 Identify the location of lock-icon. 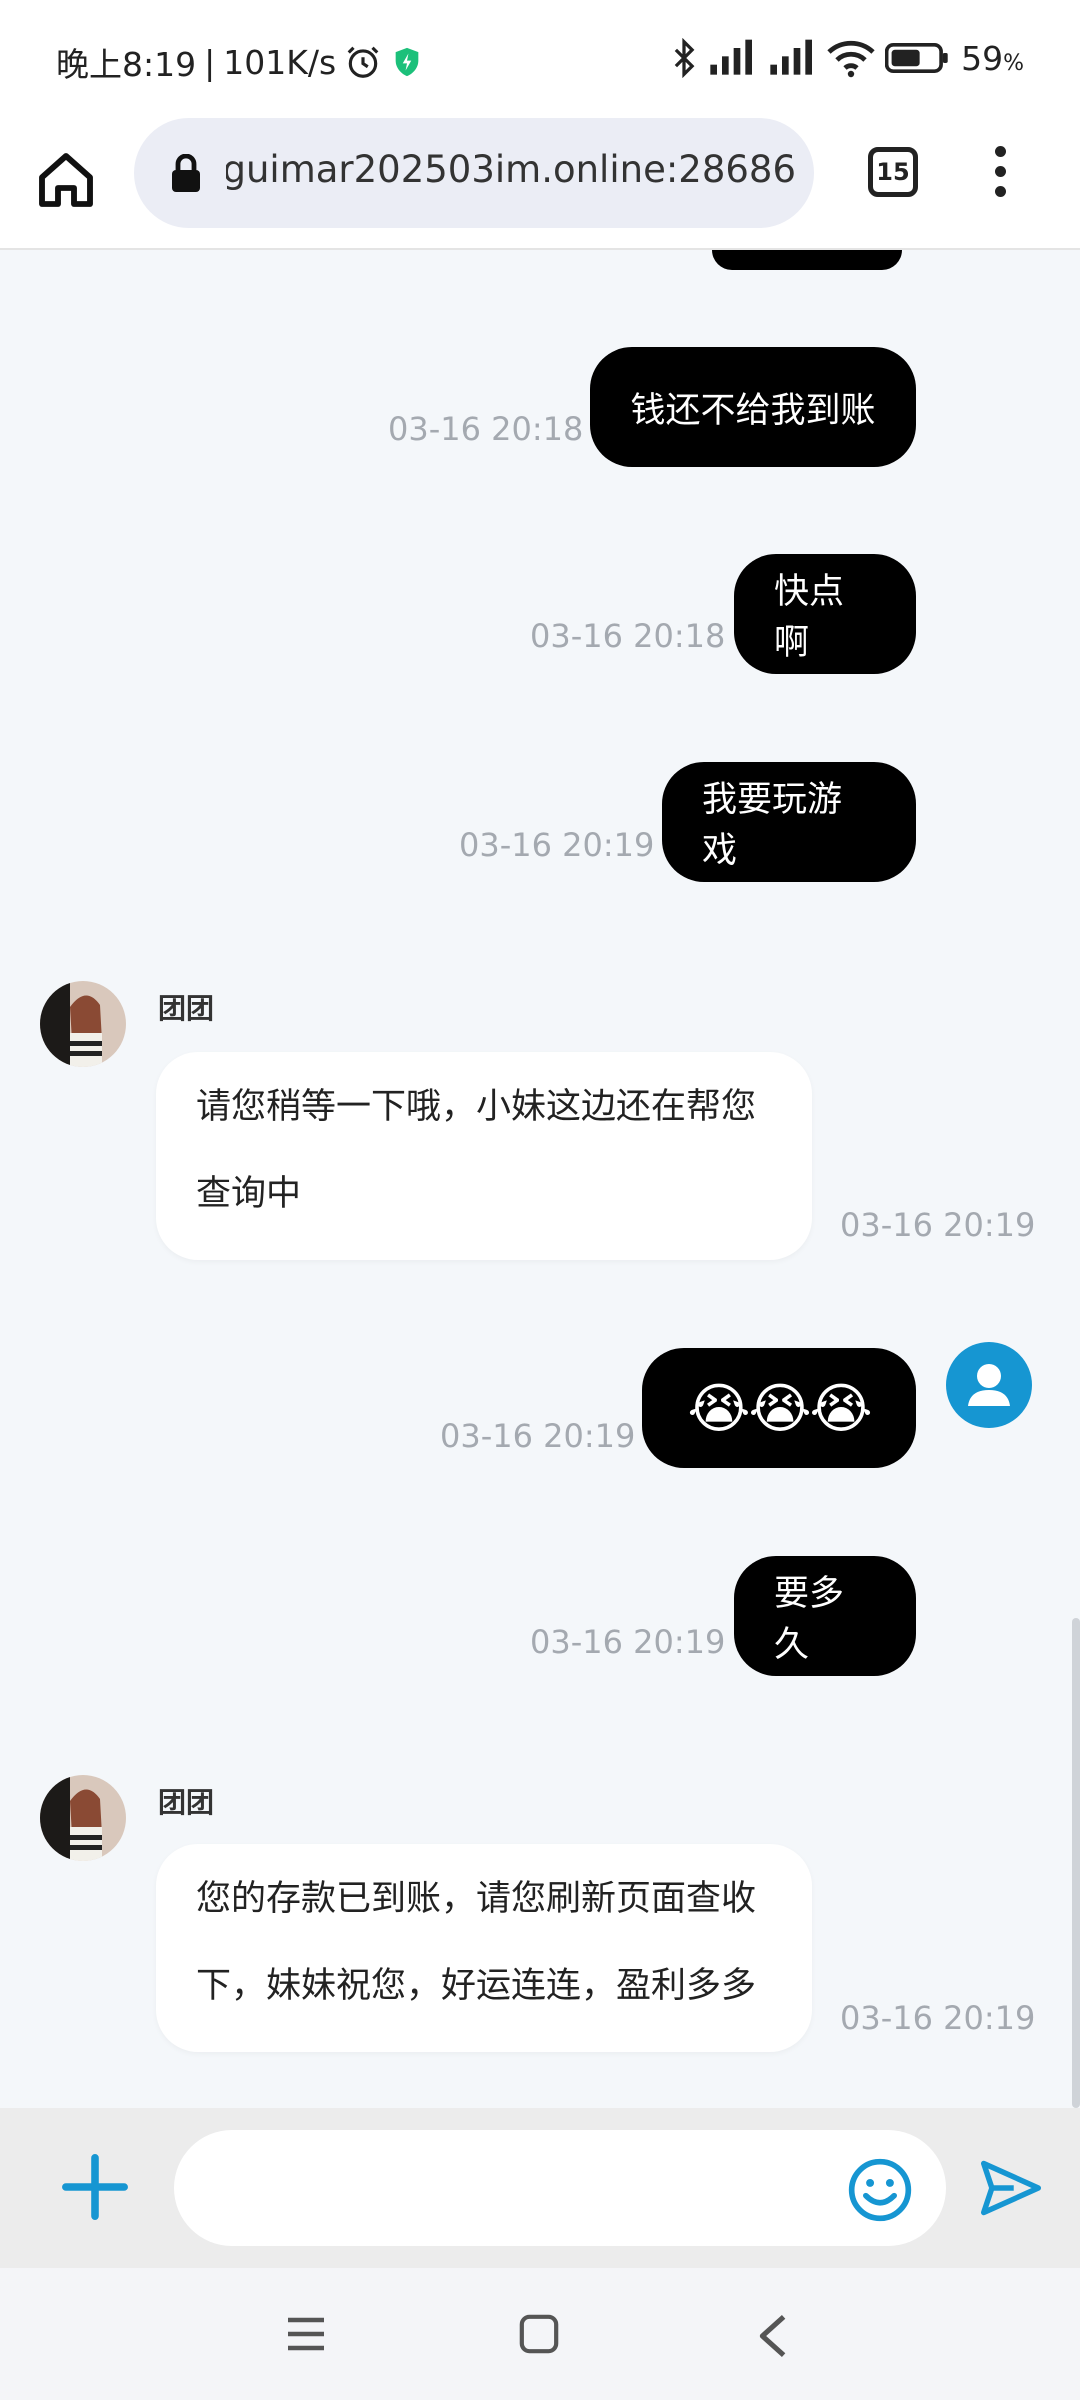
(186, 173).